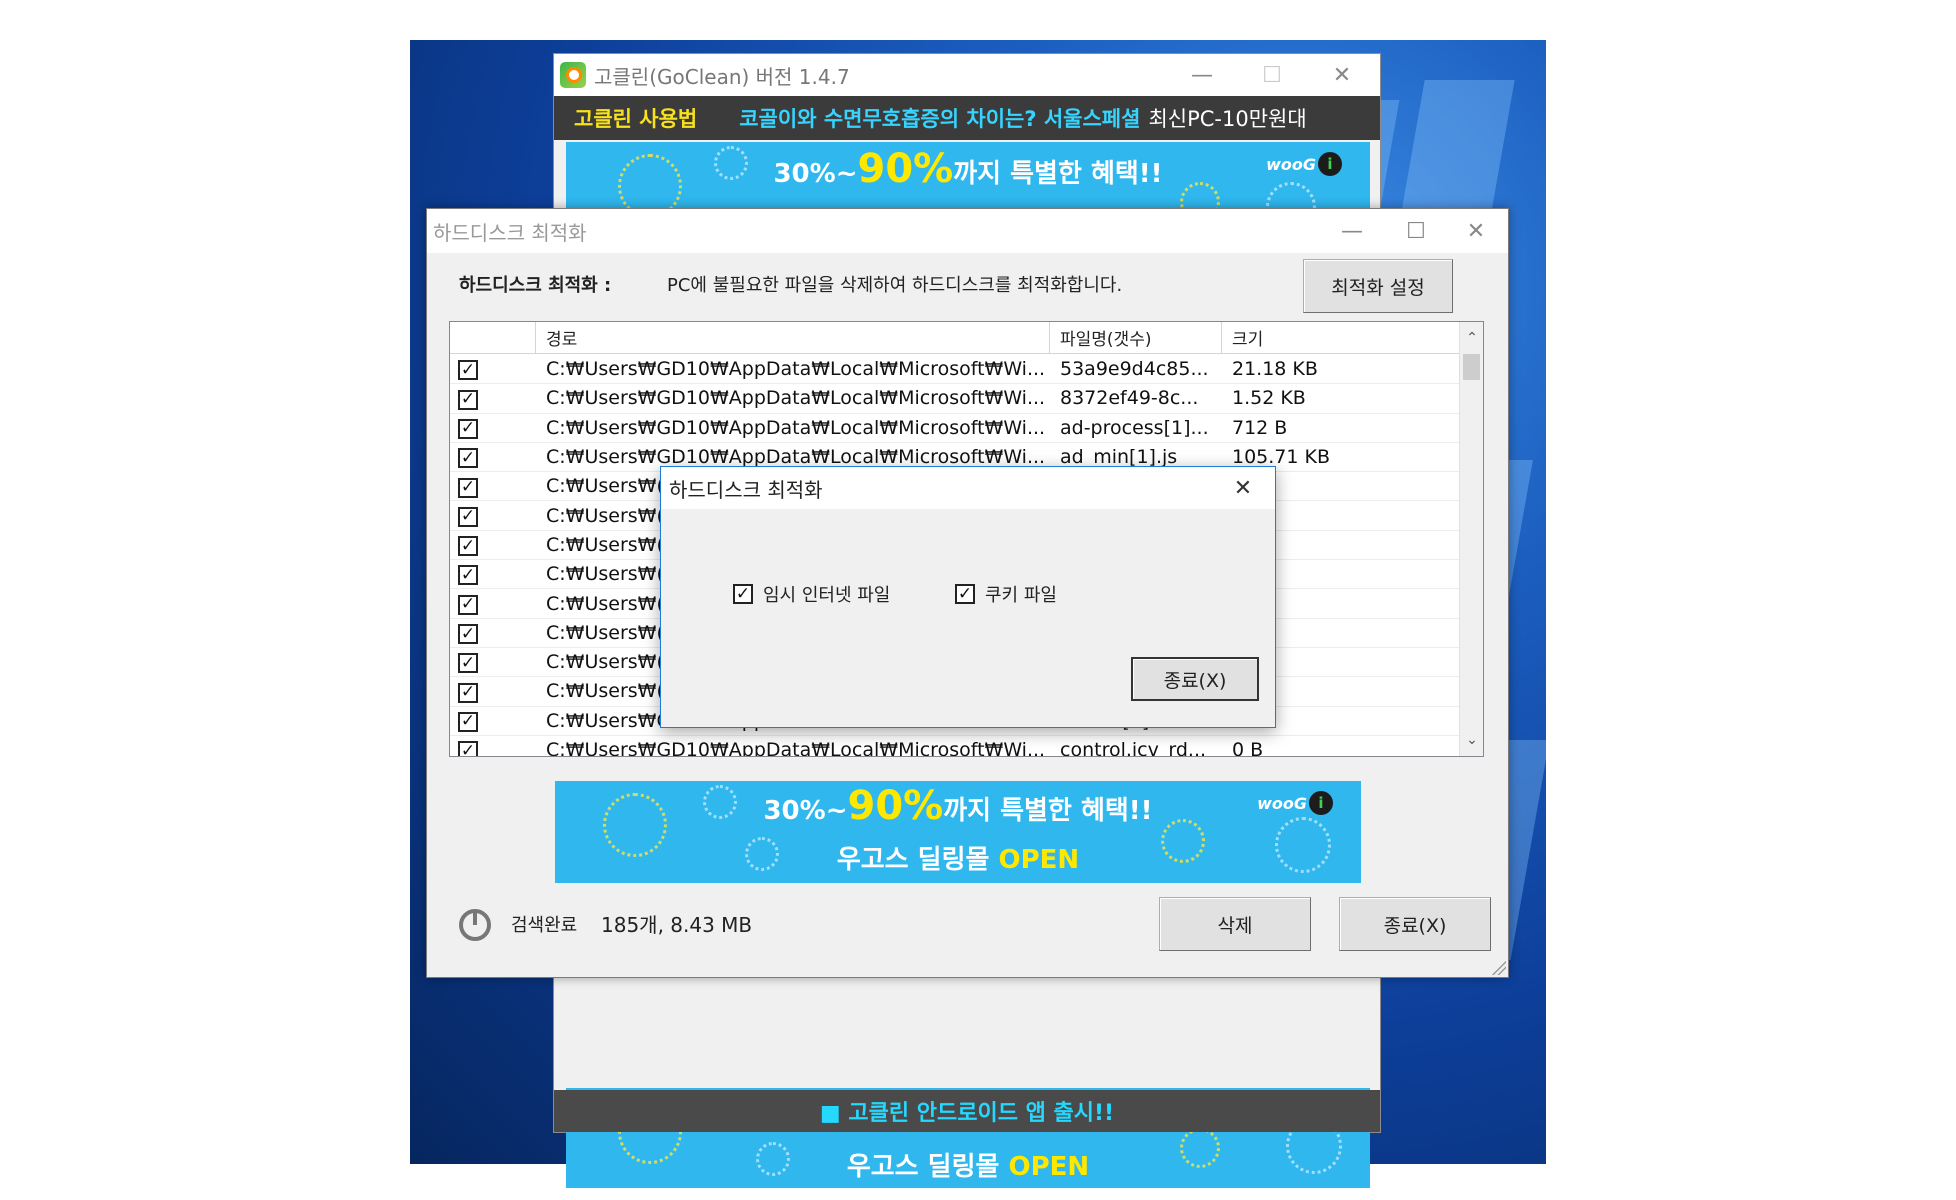 This screenshot has height=1200, width=1956. What do you see at coordinates (1471, 740) in the screenshot?
I see `scroll-down-icon: ⌄` at bounding box center [1471, 740].